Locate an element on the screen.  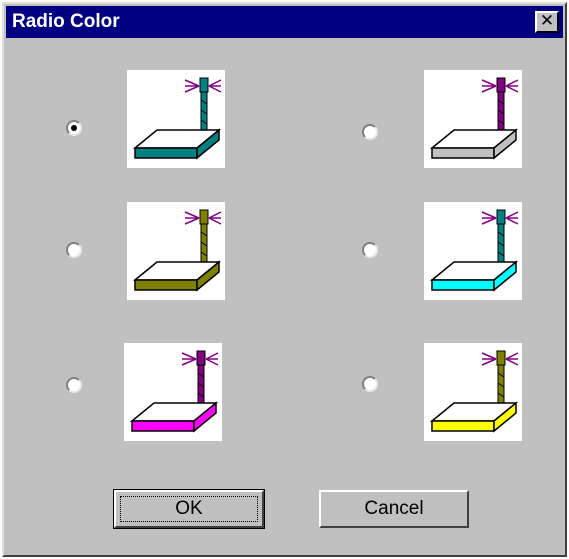
option-3-radio is located at coordinates (370, 250).